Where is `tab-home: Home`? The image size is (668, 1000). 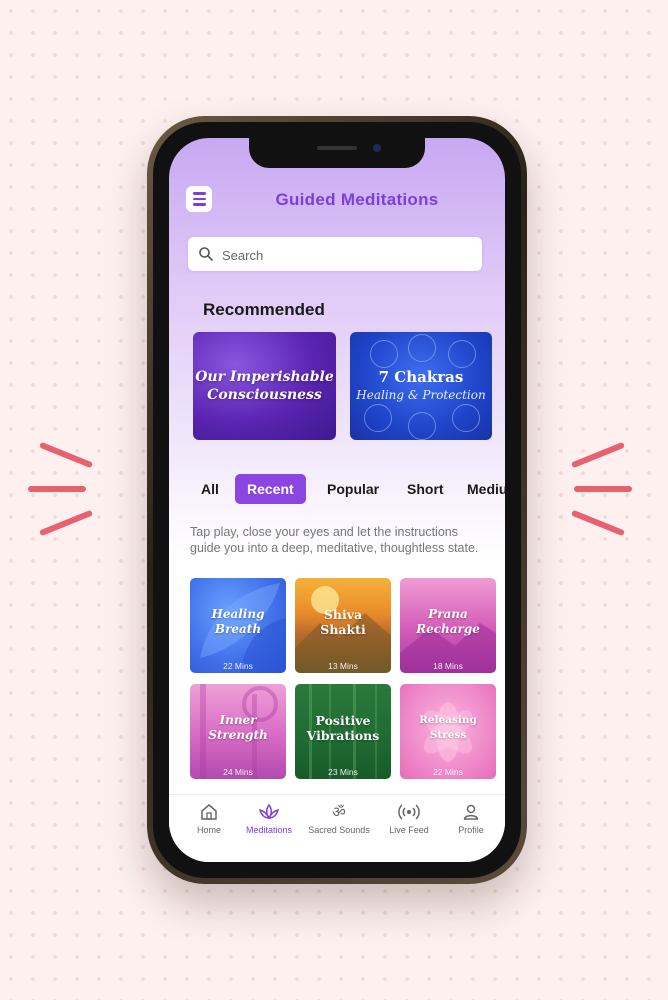 tab-home: Home is located at coordinates (209, 819).